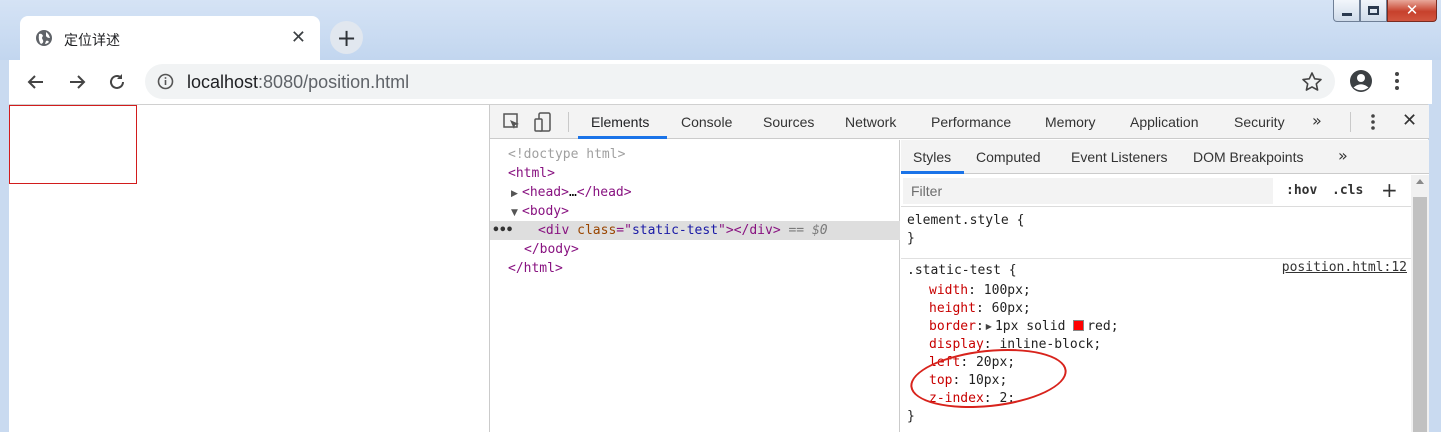 This screenshot has width=1441, height=432. What do you see at coordinates (941, 380) in the screenshot?
I see `prop-name: top` at bounding box center [941, 380].